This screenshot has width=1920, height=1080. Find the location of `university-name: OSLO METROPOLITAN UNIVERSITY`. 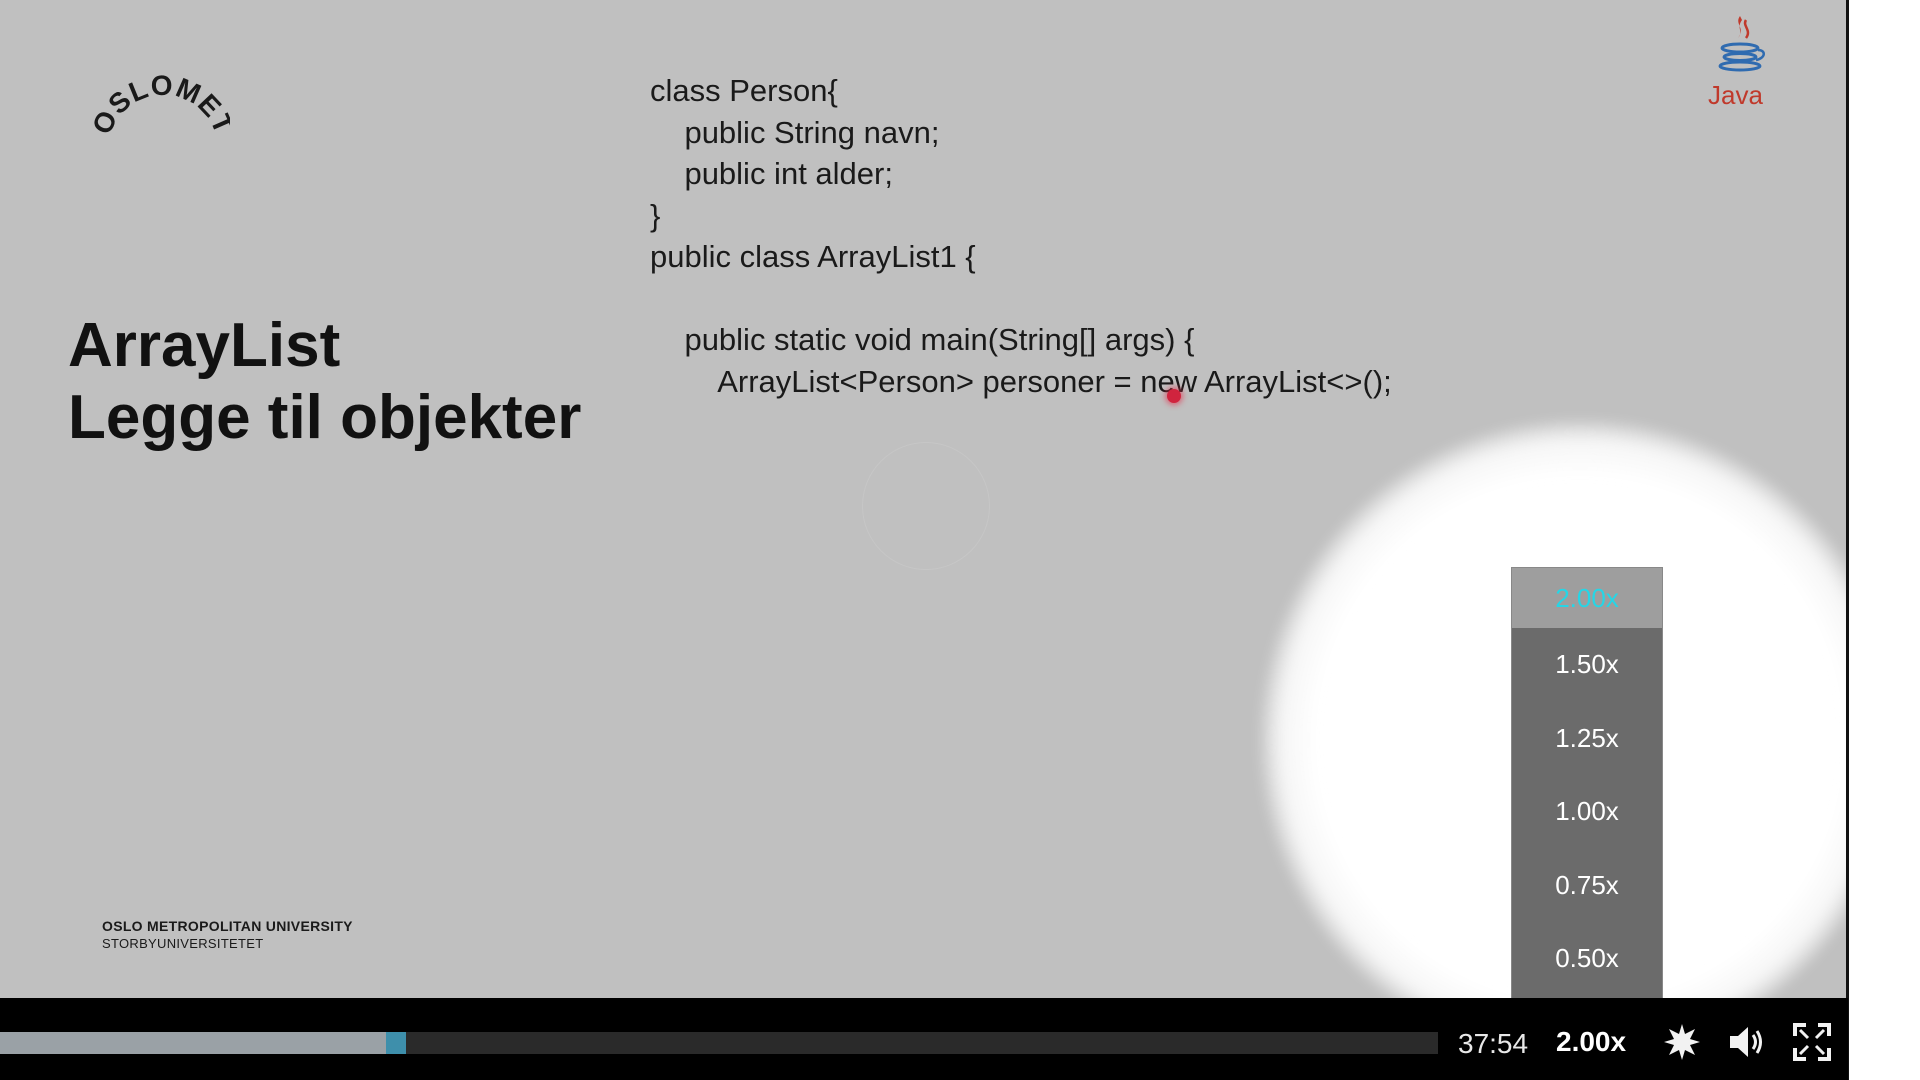

university-name: OSLO METROPOLITAN UNIVERSITY is located at coordinates (227, 926).